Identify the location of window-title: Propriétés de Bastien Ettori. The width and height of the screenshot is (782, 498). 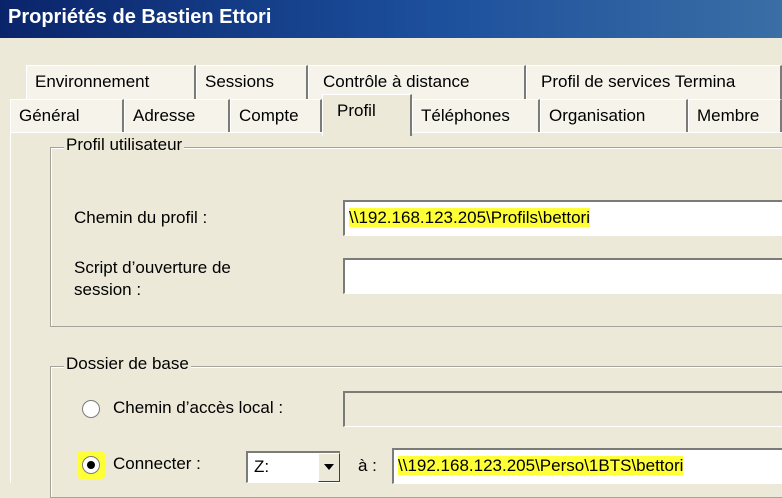
(140, 17).